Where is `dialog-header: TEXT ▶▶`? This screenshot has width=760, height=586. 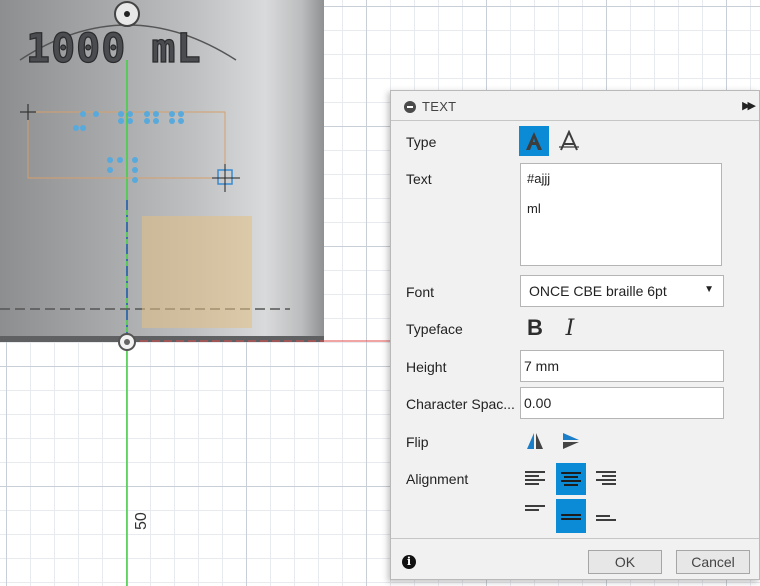
dialog-header: TEXT ▶▶ is located at coordinates (575, 106).